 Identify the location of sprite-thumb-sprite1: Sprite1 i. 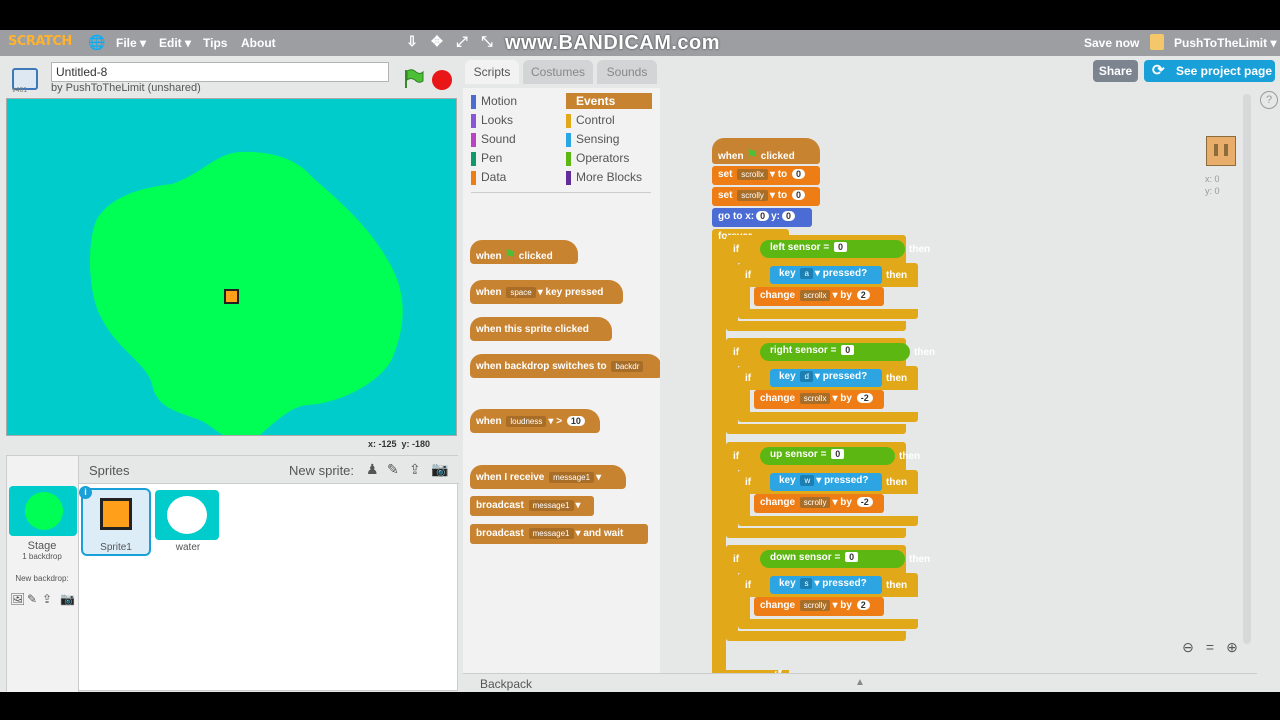
(115, 521).